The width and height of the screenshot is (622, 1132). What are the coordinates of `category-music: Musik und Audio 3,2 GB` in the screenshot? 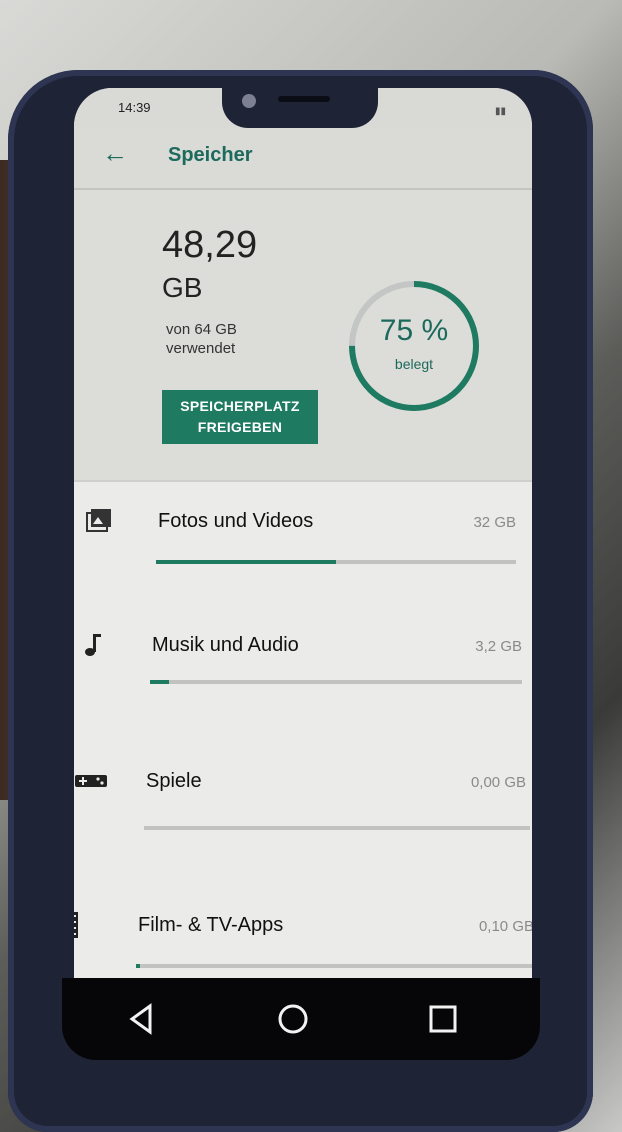 It's located at (303, 677).